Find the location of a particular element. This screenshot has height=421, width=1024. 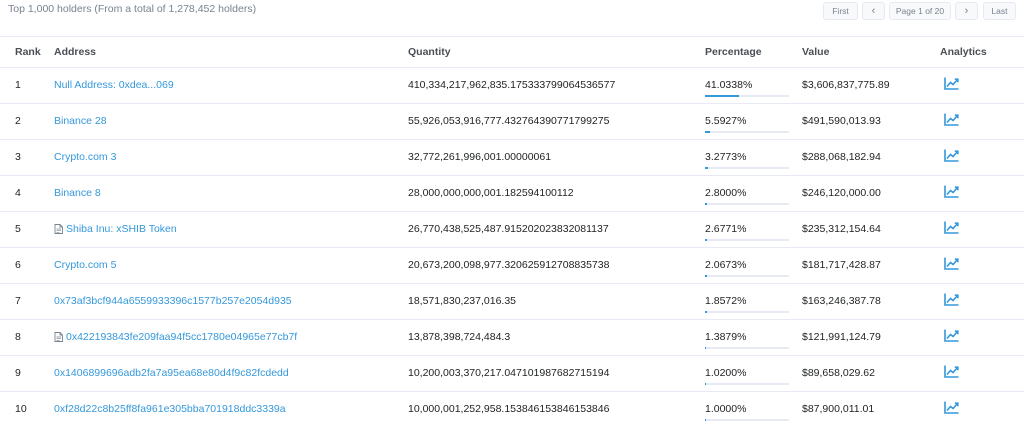

rank-cell: 3 is located at coordinates (18, 157).